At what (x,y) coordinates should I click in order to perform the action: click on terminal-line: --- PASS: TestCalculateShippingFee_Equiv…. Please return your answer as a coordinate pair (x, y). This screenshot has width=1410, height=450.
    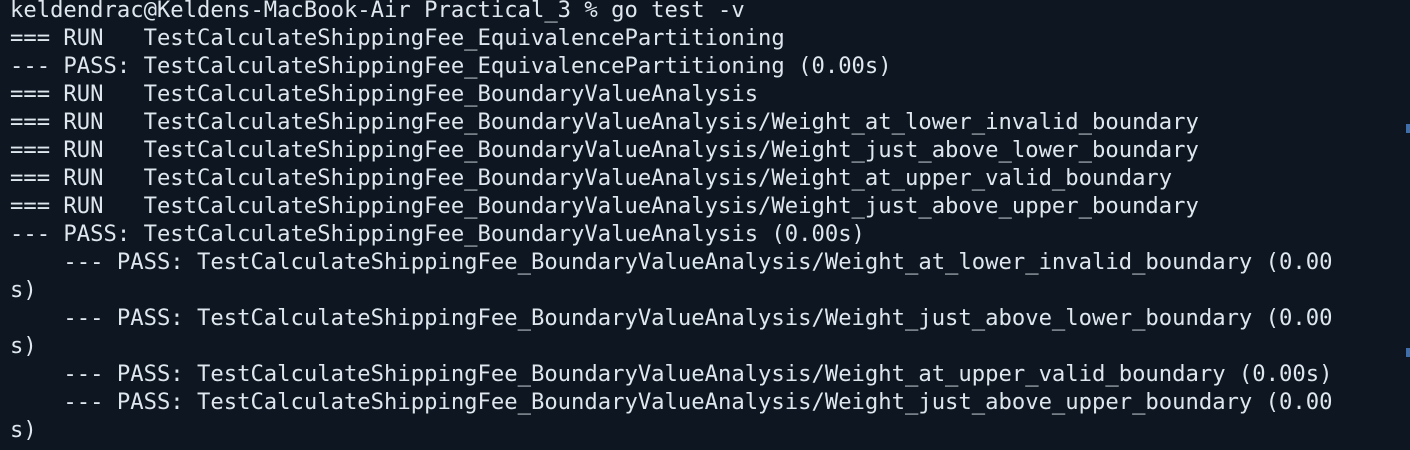
    Looking at the image, I should click on (451, 66).